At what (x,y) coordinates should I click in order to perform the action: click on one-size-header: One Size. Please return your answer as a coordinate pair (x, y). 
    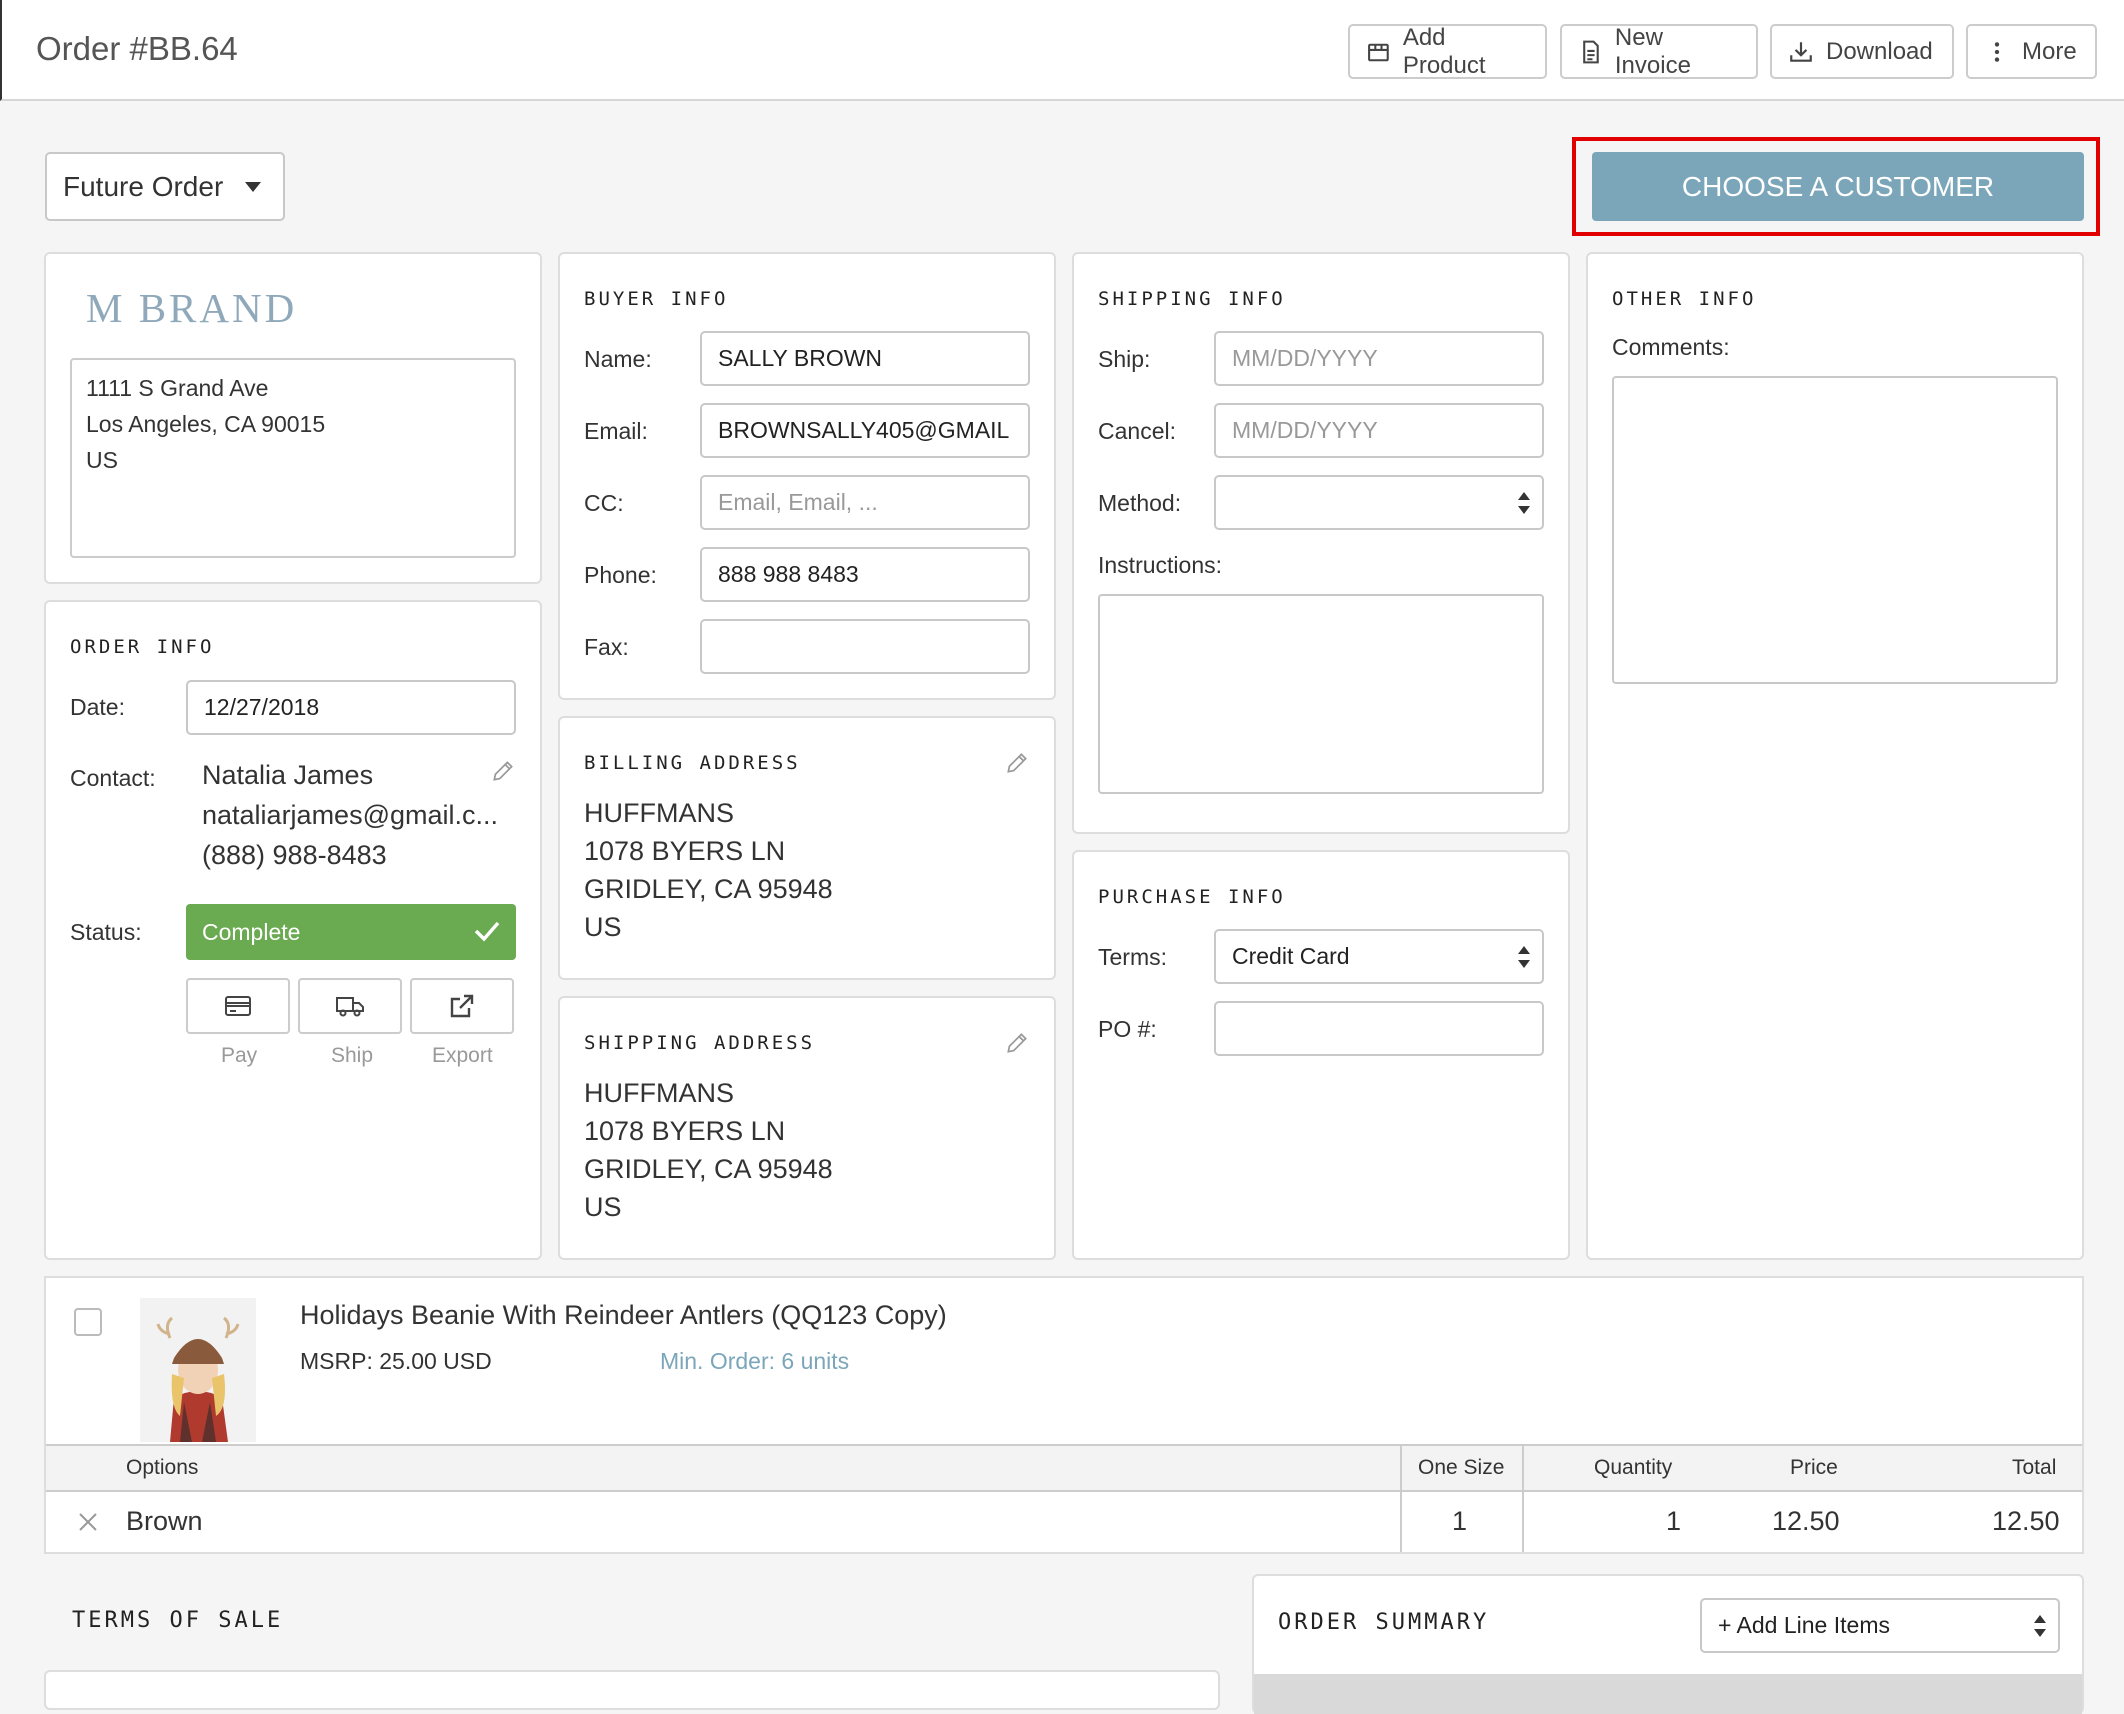
    Looking at the image, I should click on (1461, 1467).